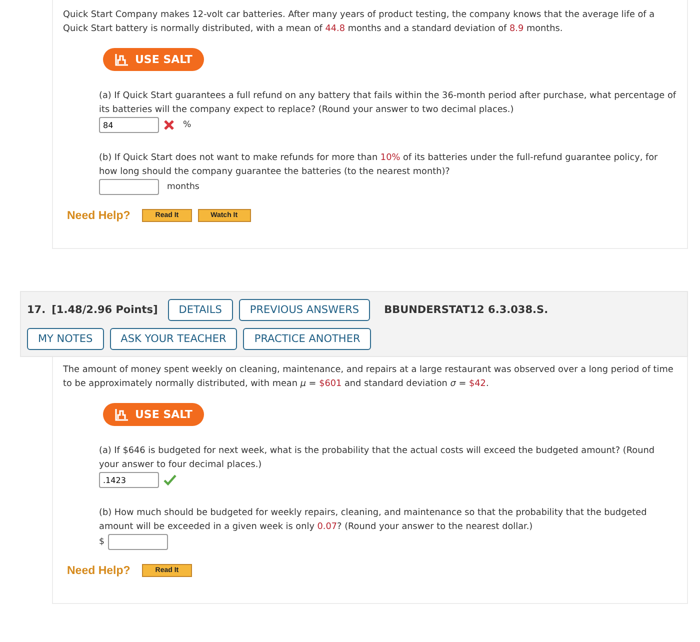 The height and width of the screenshot is (642, 700). Describe the element at coordinates (183, 187) in the screenshot. I see `unit-label: months` at that location.